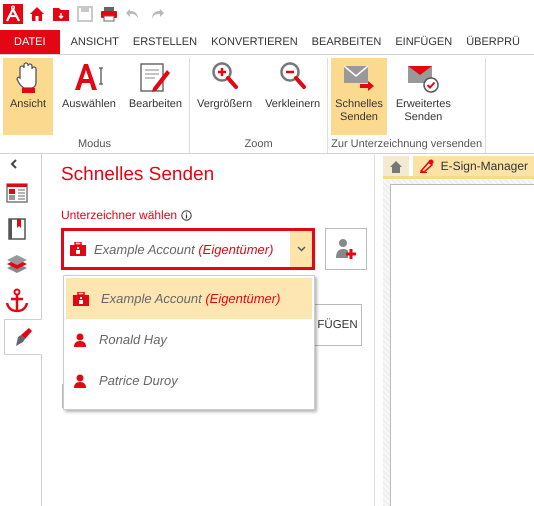 The height and width of the screenshot is (506, 534). Describe the element at coordinates (30, 42) in the screenshot. I see `file-menu-tab: DATEI` at that location.